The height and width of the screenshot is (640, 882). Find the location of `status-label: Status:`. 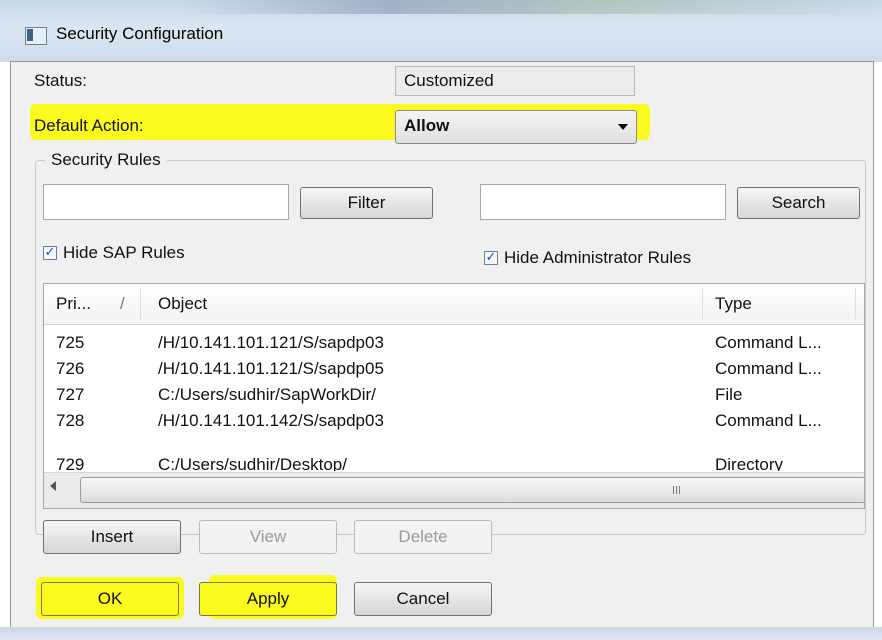

status-label: Status: is located at coordinates (60, 80).